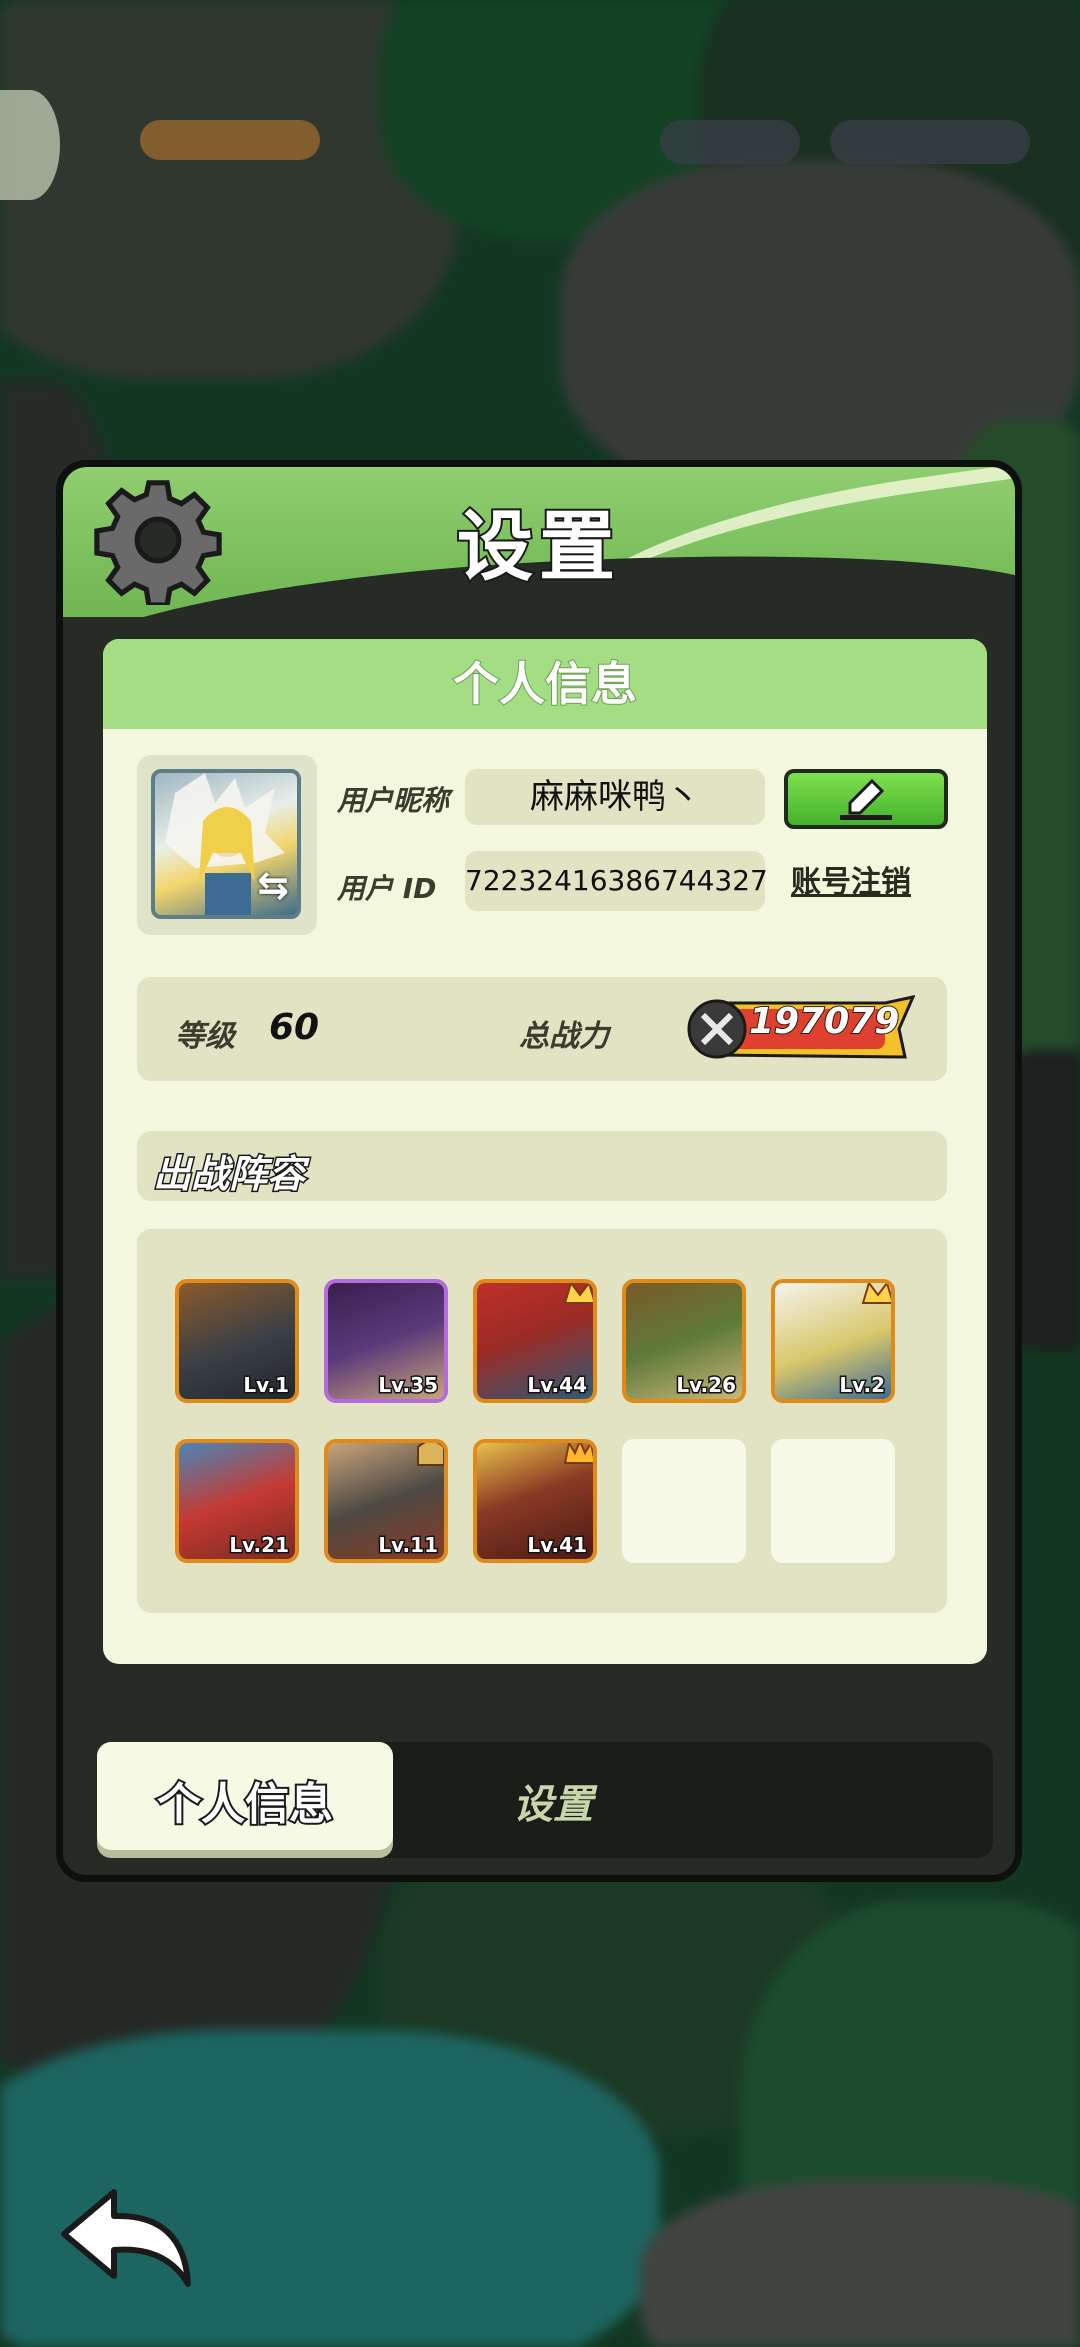 Image resolution: width=1080 pixels, height=2347 pixels. I want to click on hero-slot-2: Lv.35, so click(386, 1341).